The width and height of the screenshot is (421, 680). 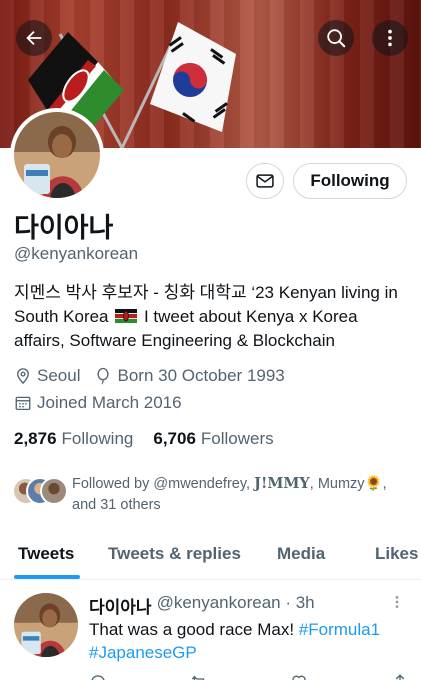 What do you see at coordinates (282, 483) in the screenshot?
I see `followed-by-jmmy: J!MMY` at bounding box center [282, 483].